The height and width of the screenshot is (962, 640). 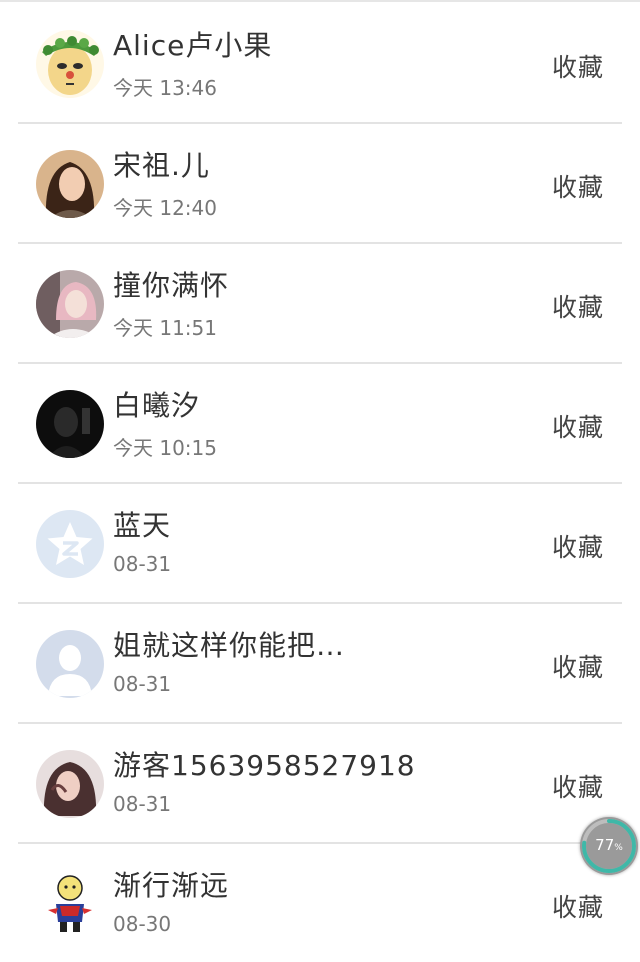 I want to click on item-name: 蓝天, so click(x=142, y=525).